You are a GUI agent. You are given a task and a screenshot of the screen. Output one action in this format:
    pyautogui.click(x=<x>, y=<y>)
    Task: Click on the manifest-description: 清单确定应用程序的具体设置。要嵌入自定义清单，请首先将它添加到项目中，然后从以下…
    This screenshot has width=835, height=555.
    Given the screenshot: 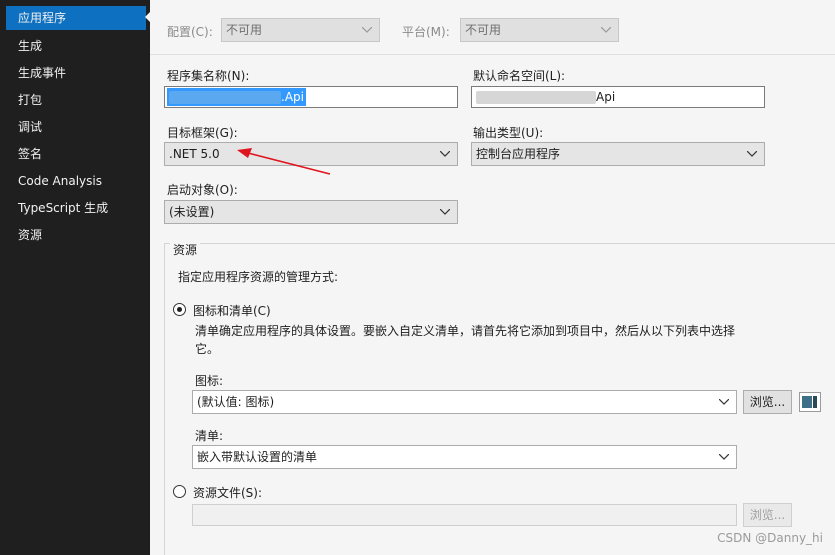 What is the action you would take?
    pyautogui.click(x=465, y=340)
    